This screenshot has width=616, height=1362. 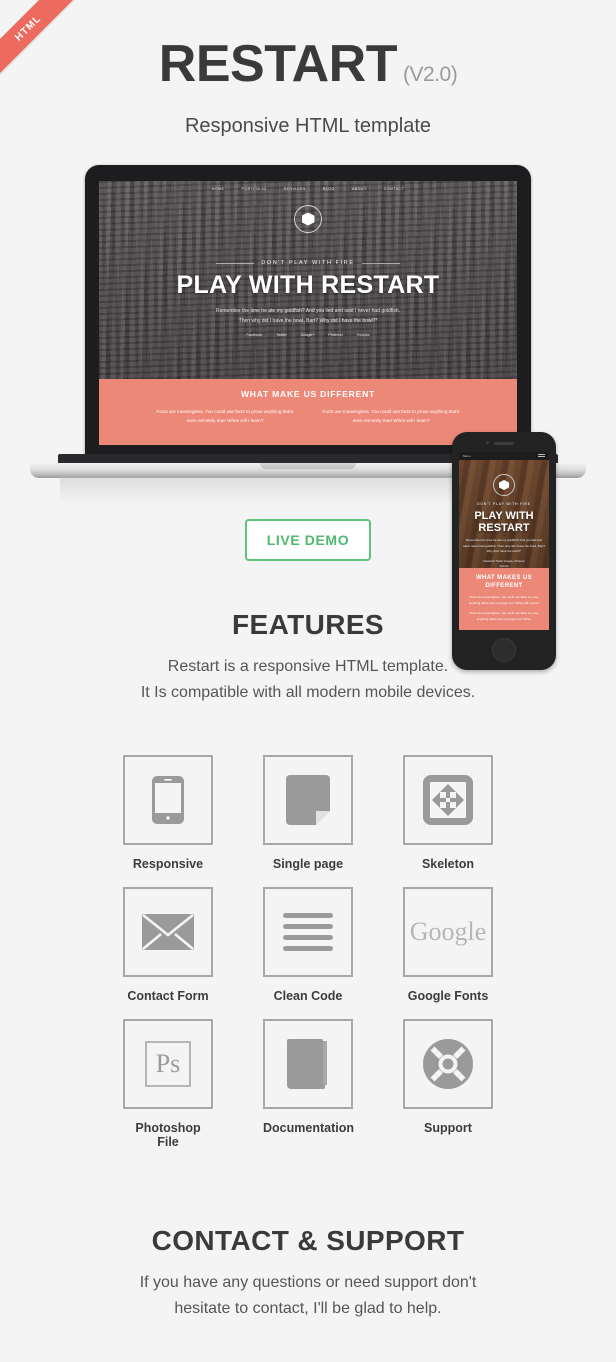 What do you see at coordinates (504, 485) in the screenshot?
I see `phone-hexagon-logo-icon` at bounding box center [504, 485].